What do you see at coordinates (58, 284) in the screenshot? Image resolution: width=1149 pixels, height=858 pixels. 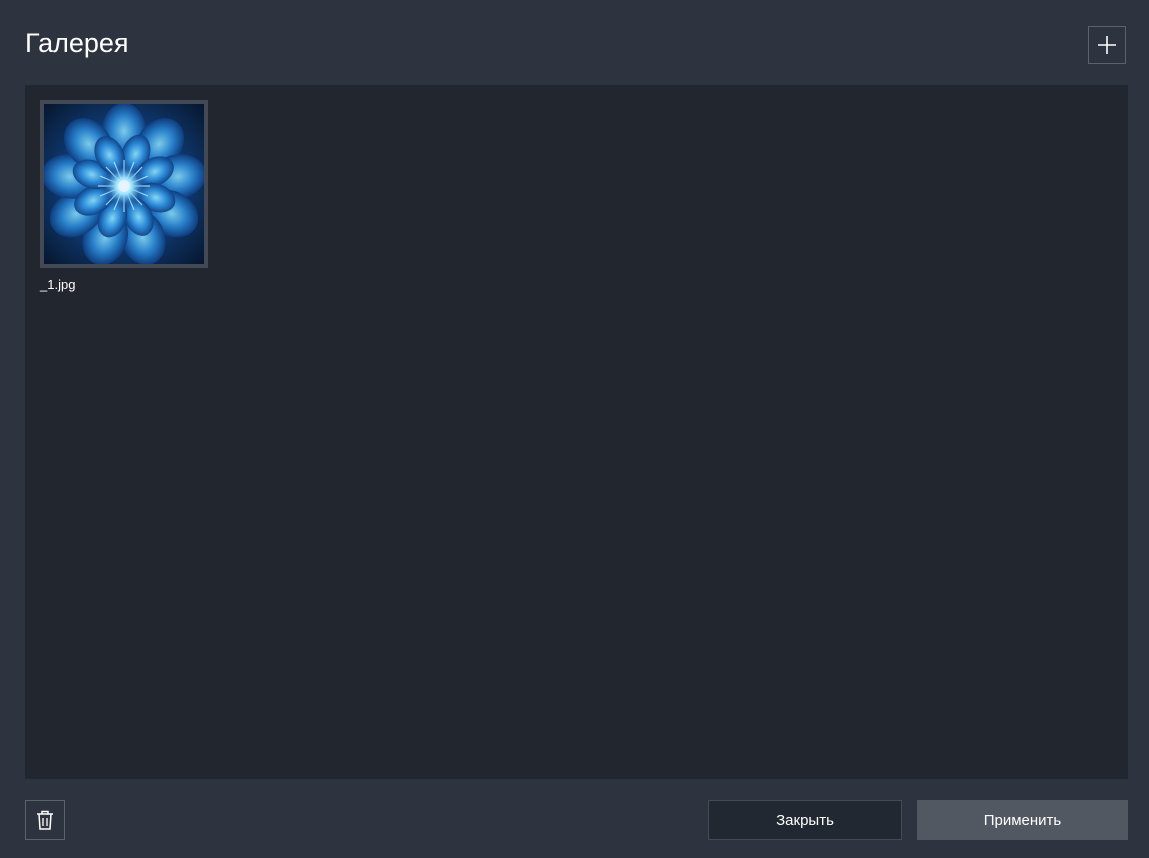 I see `thumbnail-file-name: _1.jpg` at bounding box center [58, 284].